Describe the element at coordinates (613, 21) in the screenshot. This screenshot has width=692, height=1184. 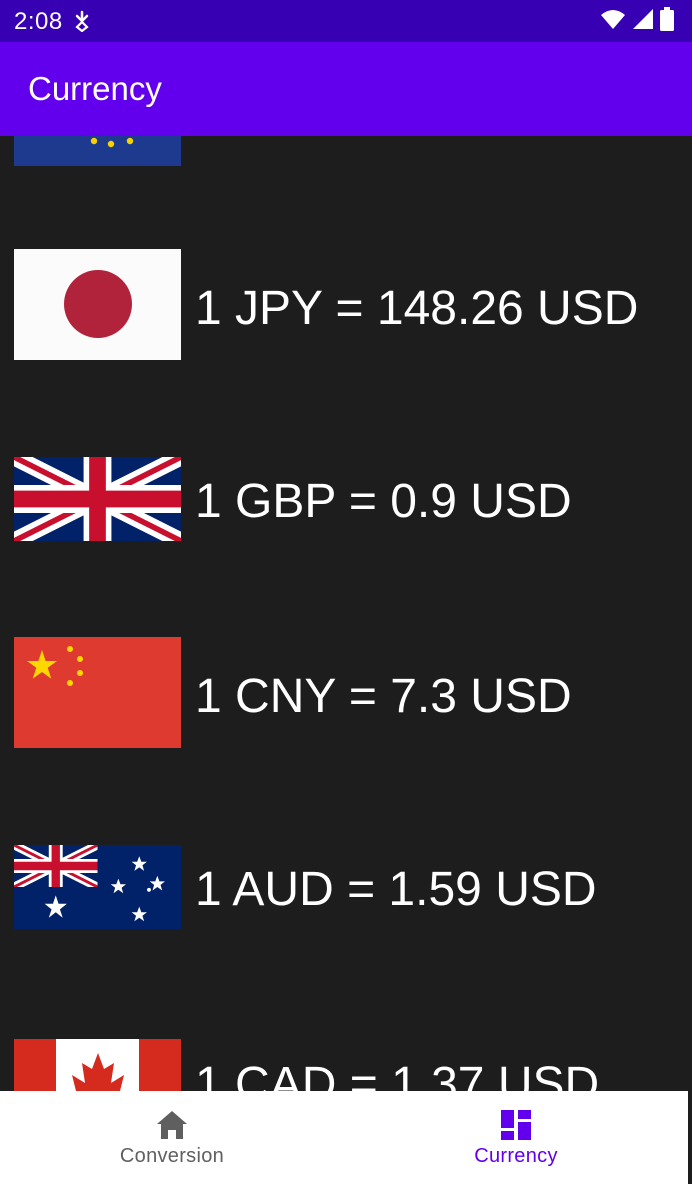
I see `wifi-icon` at that location.